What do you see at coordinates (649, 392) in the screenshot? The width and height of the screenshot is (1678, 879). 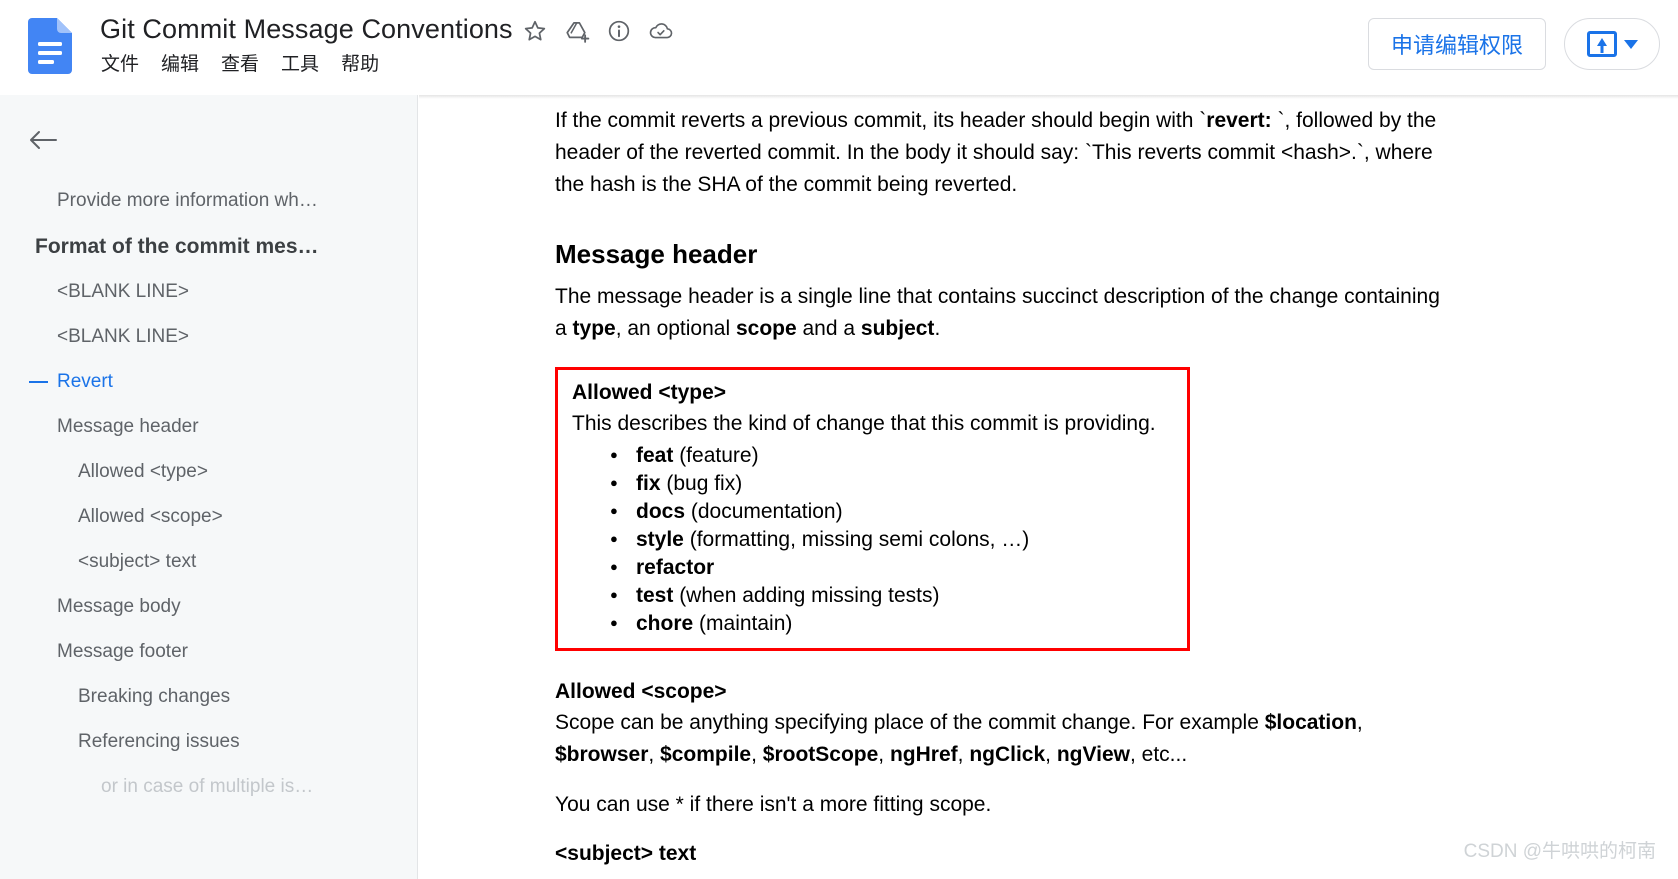 I see `heading-allowed-type: Allowed <type>` at bounding box center [649, 392].